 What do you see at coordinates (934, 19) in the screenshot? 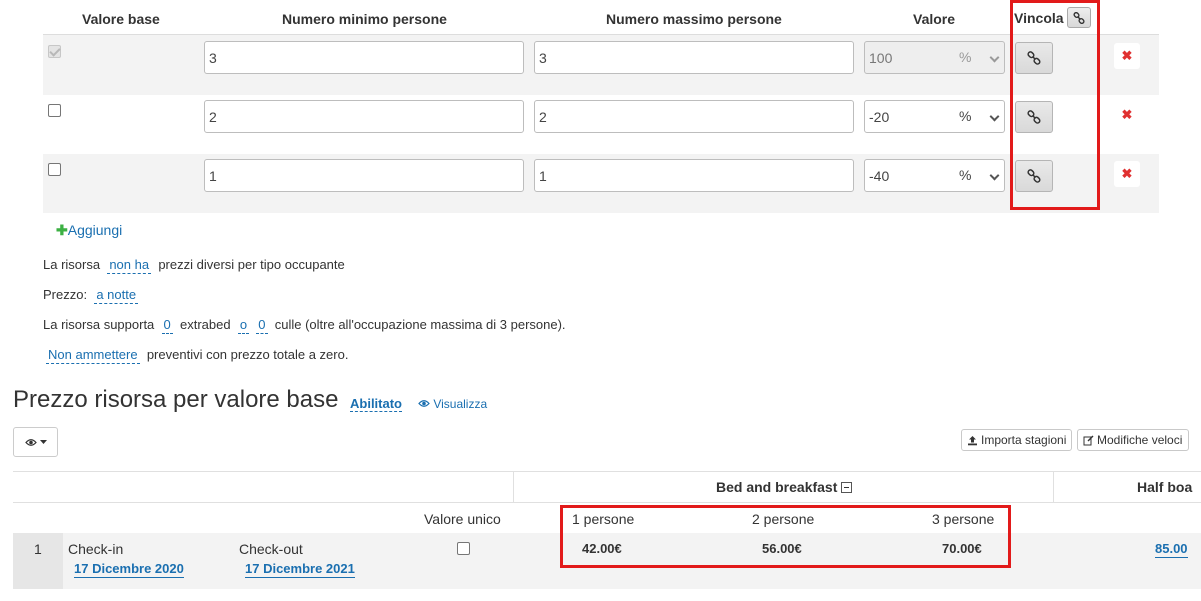
I see `header-value: Valore` at bounding box center [934, 19].